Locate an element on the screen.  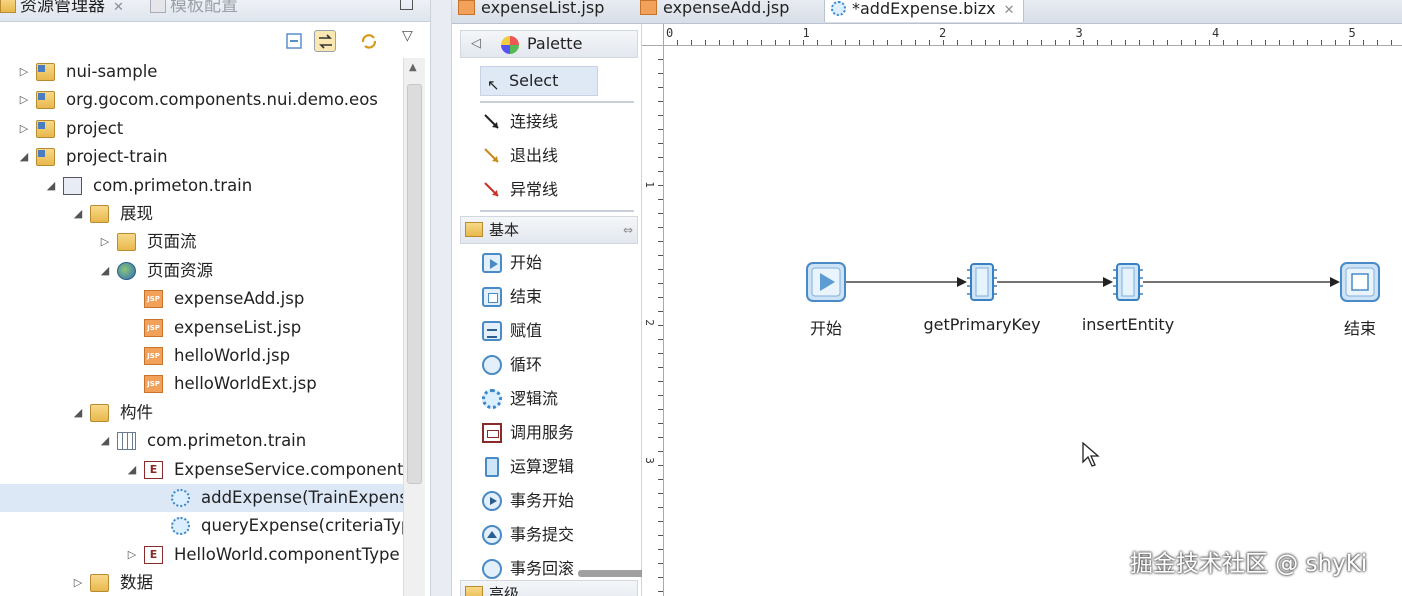
tree-item: addExpense(TrainExpens is located at coordinates (201, 498).